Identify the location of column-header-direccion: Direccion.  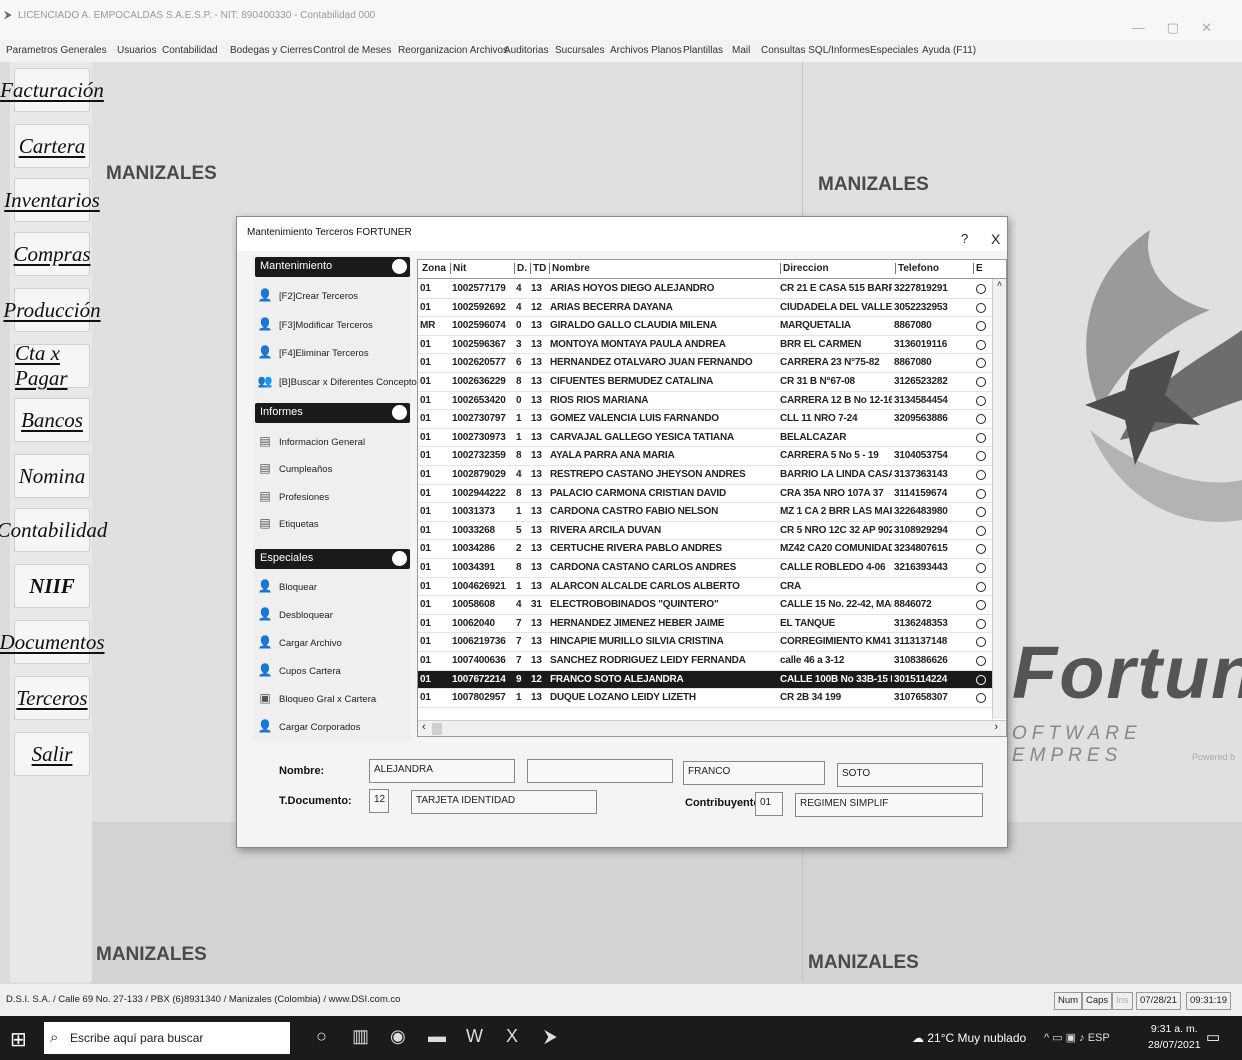
(804, 268).